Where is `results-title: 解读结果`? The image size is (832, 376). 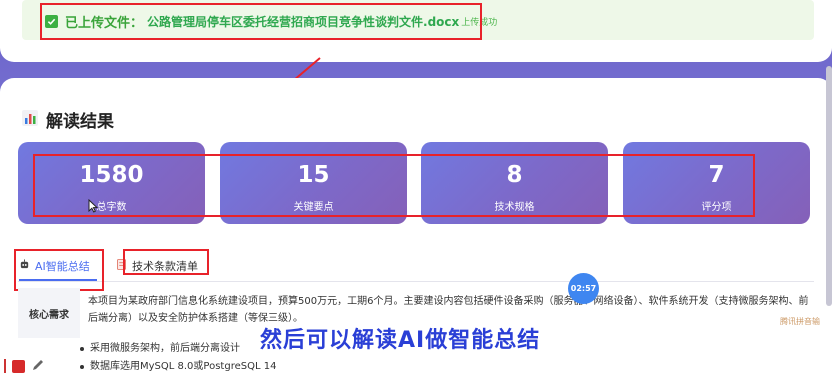
results-title: 解读结果 is located at coordinates (80, 122).